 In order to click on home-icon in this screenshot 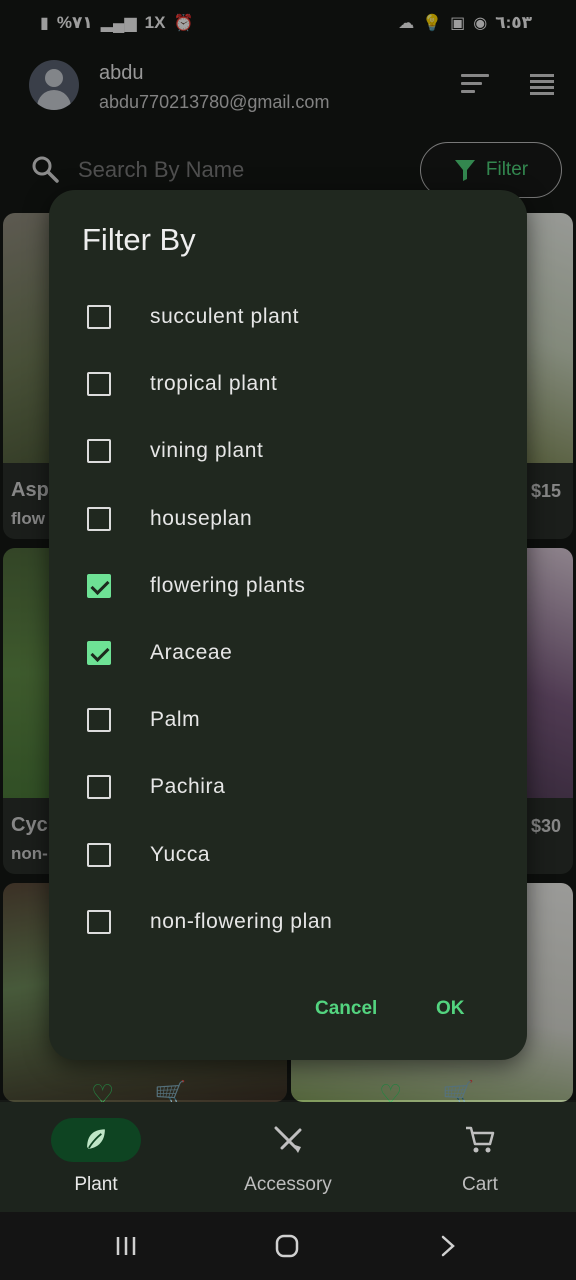, I will do `click(287, 1246)`.